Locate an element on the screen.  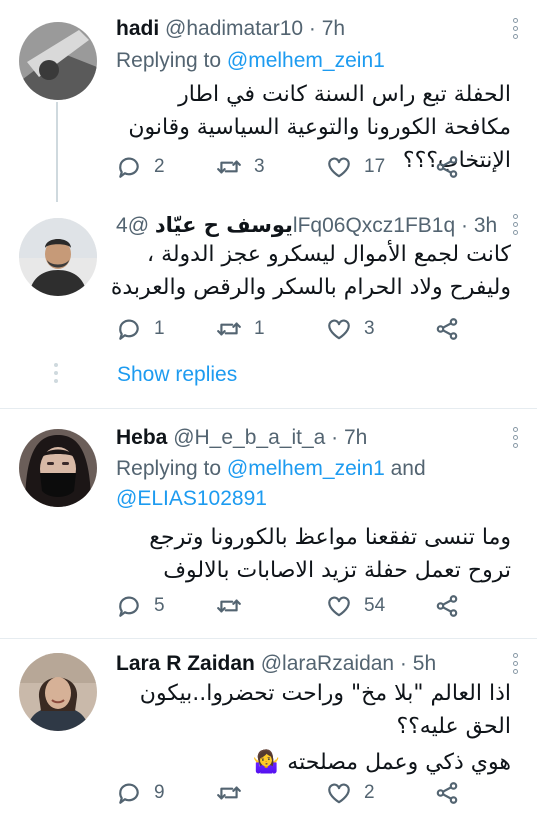
reply-count: 2 is located at coordinates (159, 166).